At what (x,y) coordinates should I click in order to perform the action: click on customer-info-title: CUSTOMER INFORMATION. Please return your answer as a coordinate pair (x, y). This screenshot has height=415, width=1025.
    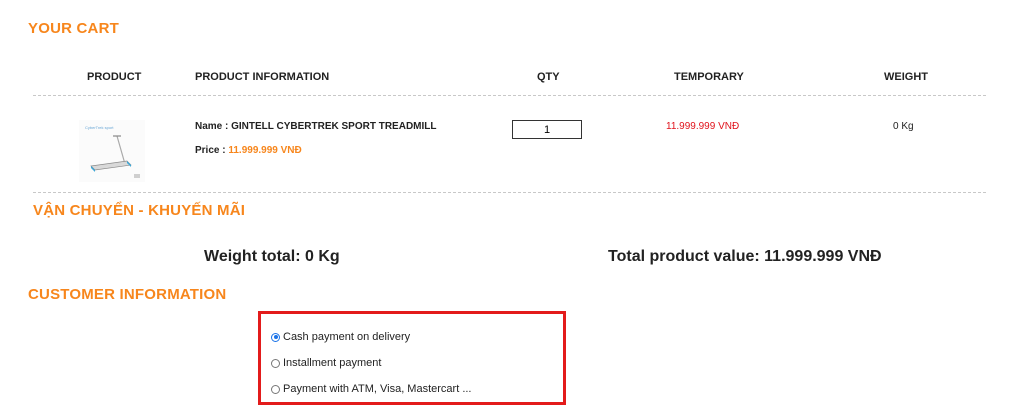
    Looking at the image, I should click on (127, 294).